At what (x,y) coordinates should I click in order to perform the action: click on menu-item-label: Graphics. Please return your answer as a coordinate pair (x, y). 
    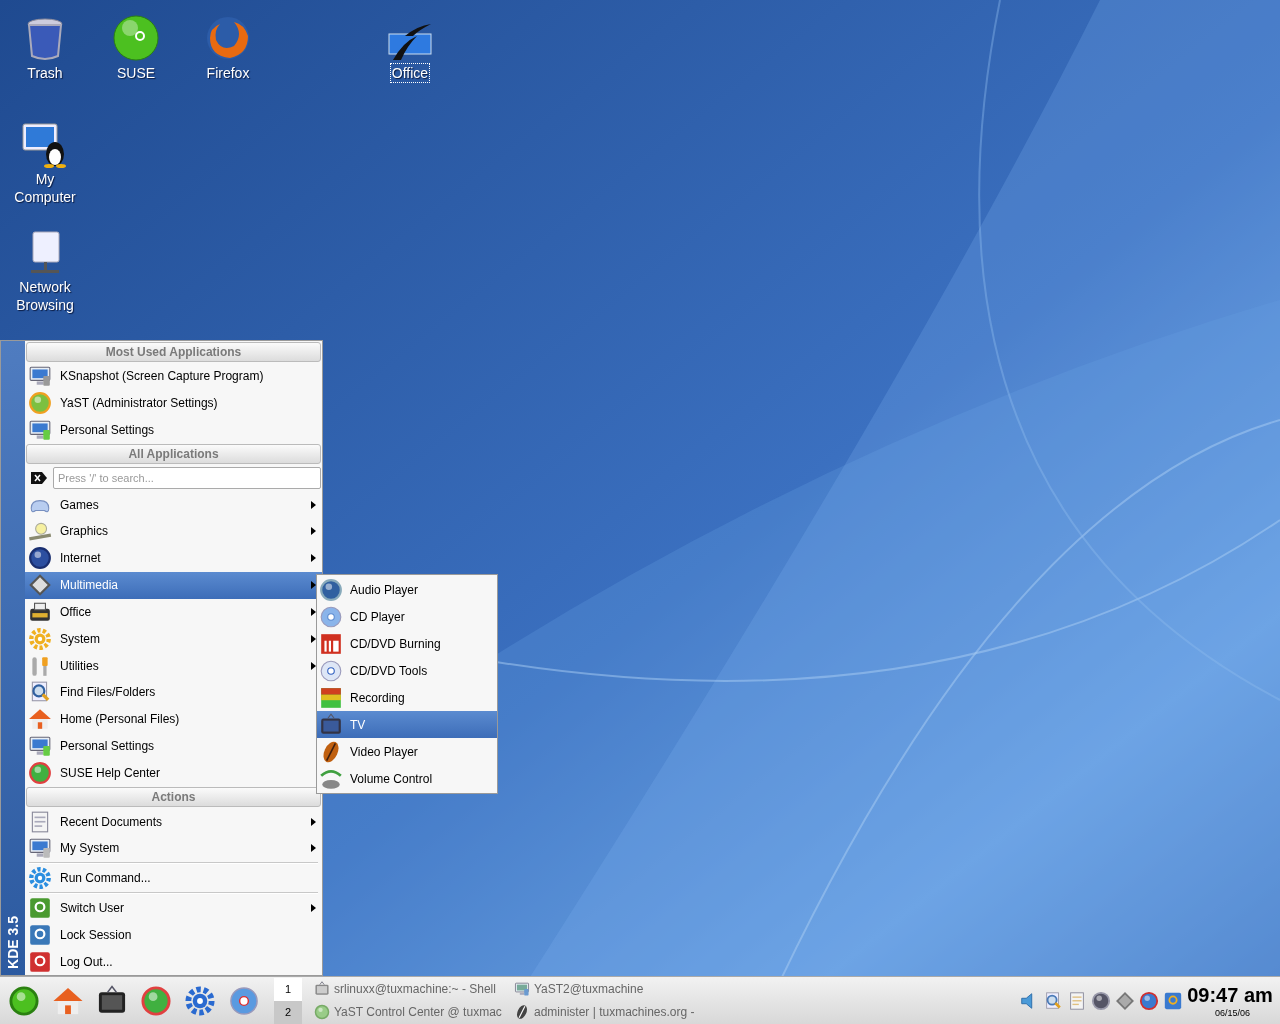
    Looking at the image, I should click on (85, 532).